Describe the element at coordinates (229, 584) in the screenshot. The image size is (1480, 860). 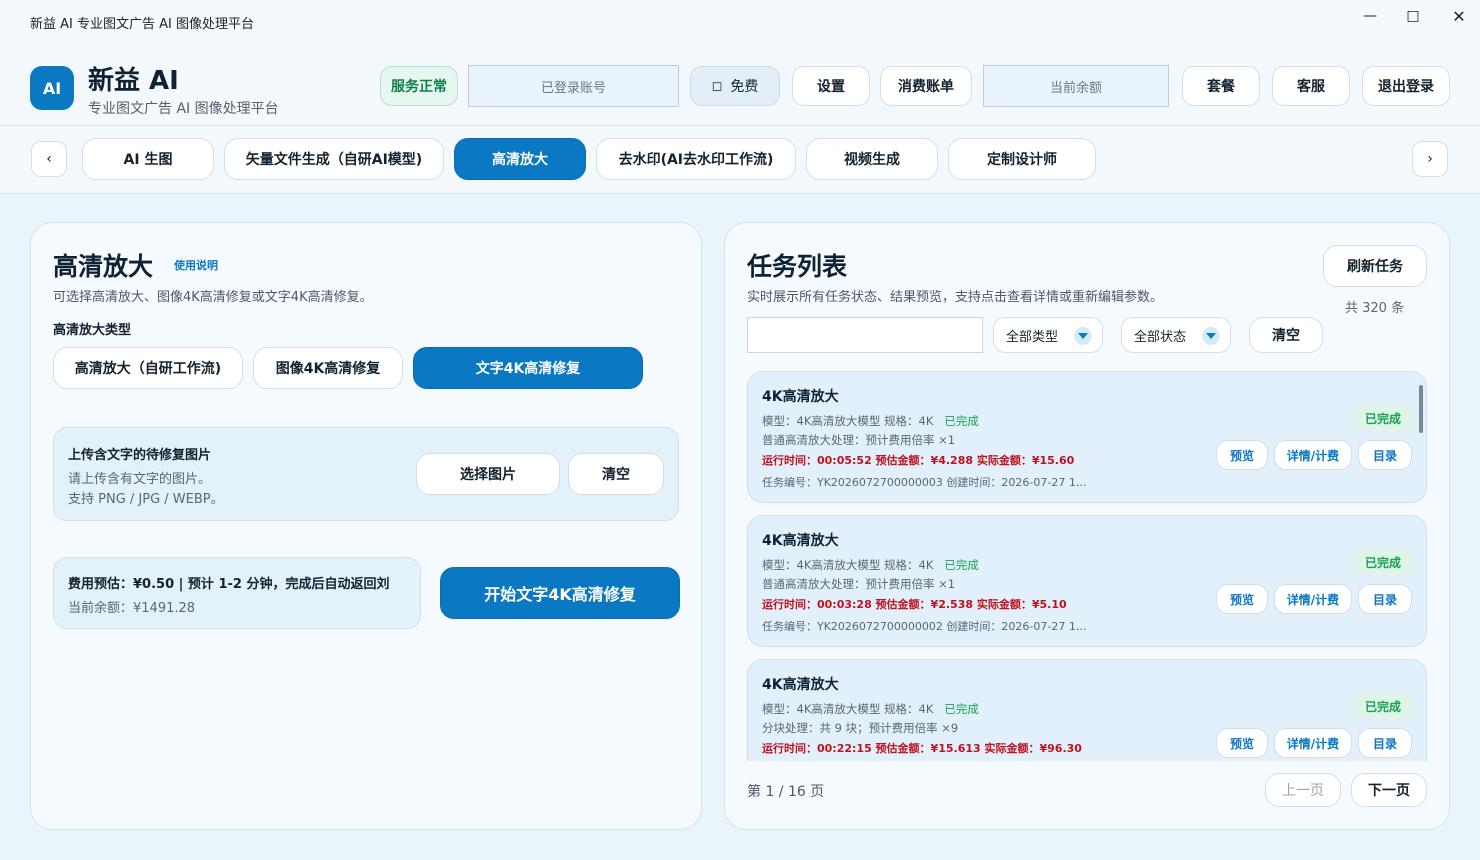
I see `cost-estimate: 费用预估：¥0.50 | 预计 1-2 分钟，完成后自动返回刘` at that location.